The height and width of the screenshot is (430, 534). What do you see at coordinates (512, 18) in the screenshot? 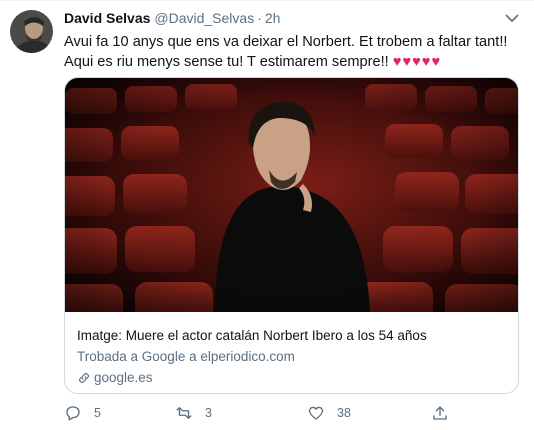
I see `more-chevron-icon` at bounding box center [512, 18].